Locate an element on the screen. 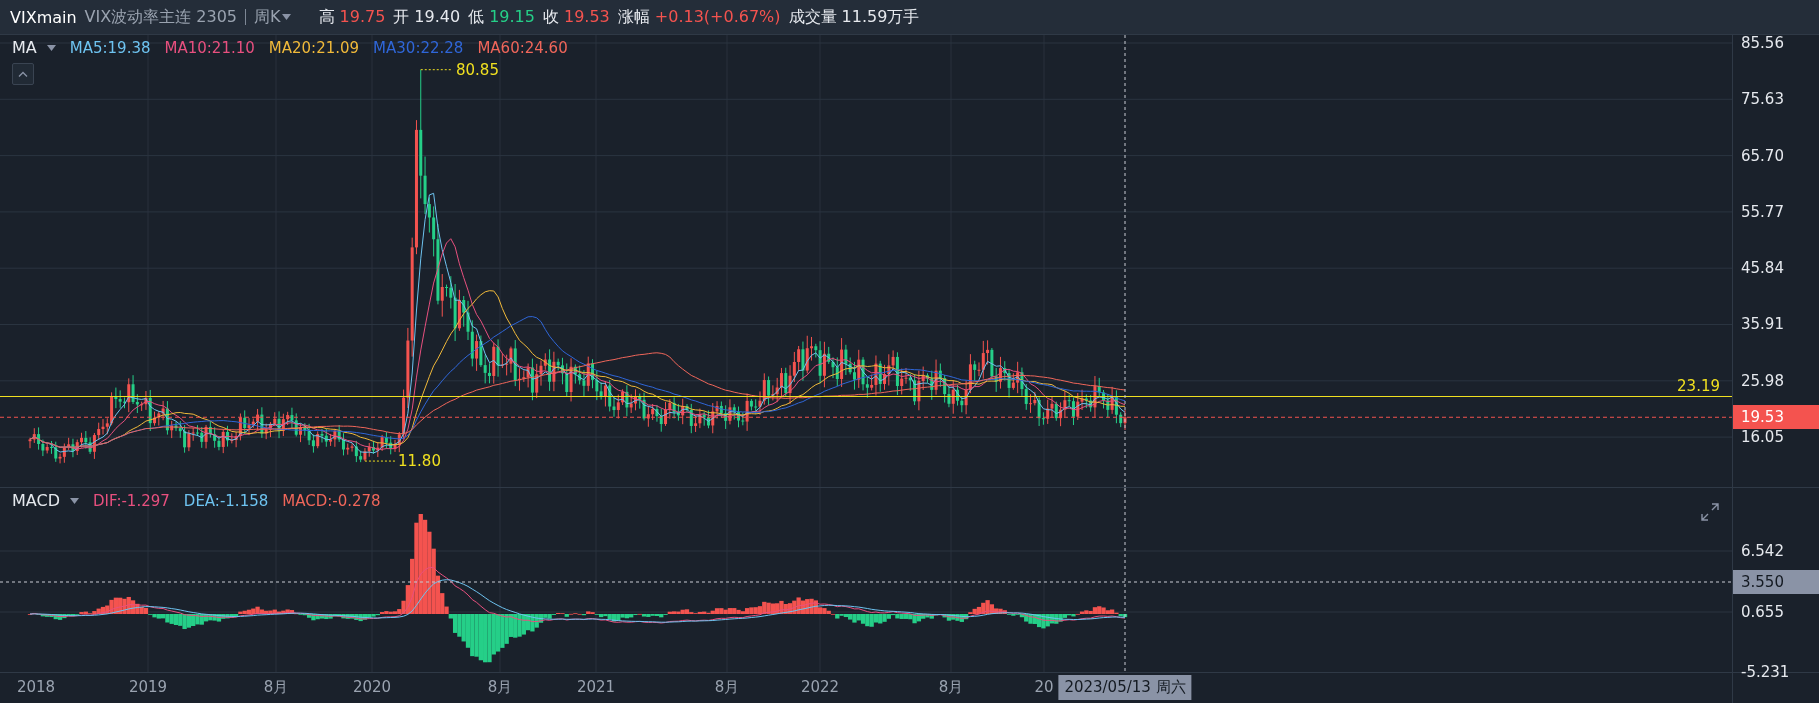 The image size is (1819, 703). symbol-label: VIXmain is located at coordinates (43, 17).